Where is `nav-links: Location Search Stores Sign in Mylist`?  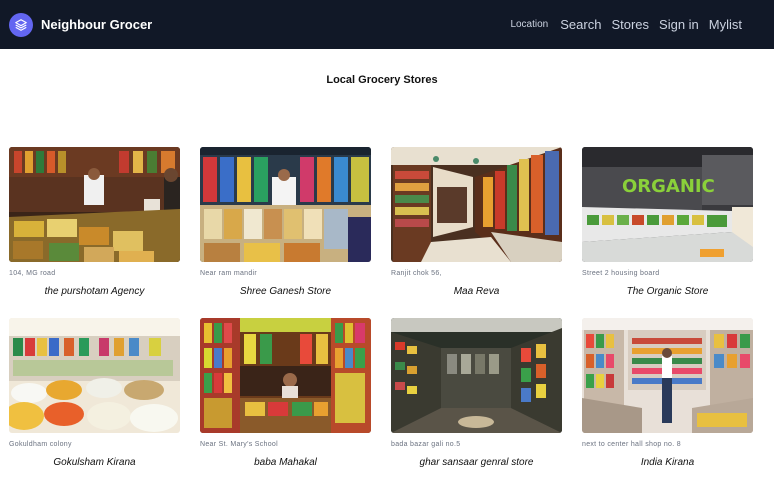
nav-links: Location Search Stores Sign in Mylist is located at coordinates (642, 24).